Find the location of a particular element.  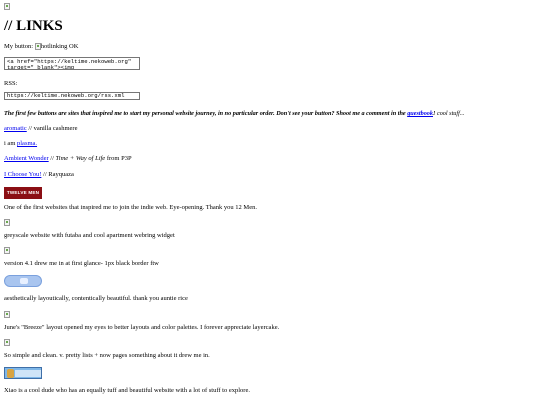

my-button-line: My button: hotlinking OK is located at coordinates (270, 47).